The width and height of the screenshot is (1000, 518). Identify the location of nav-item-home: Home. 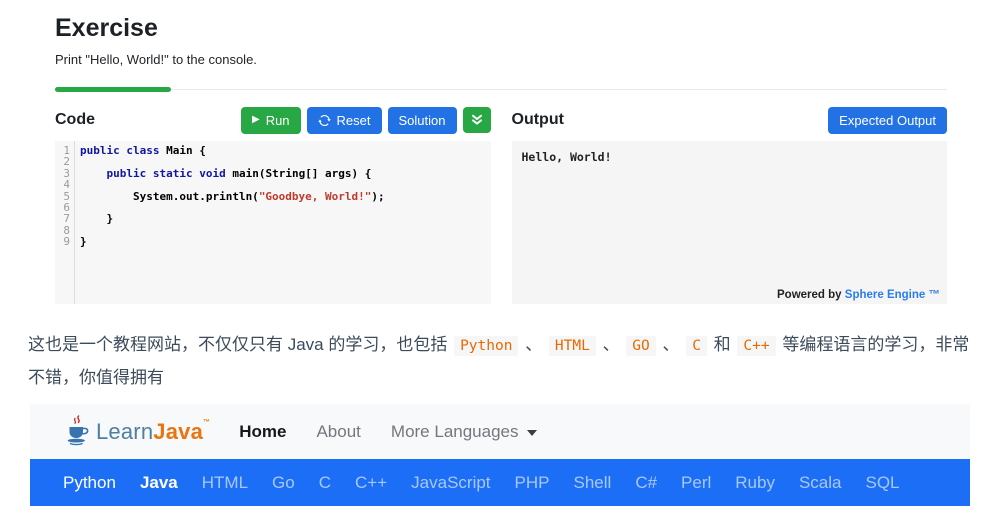
(262, 432).